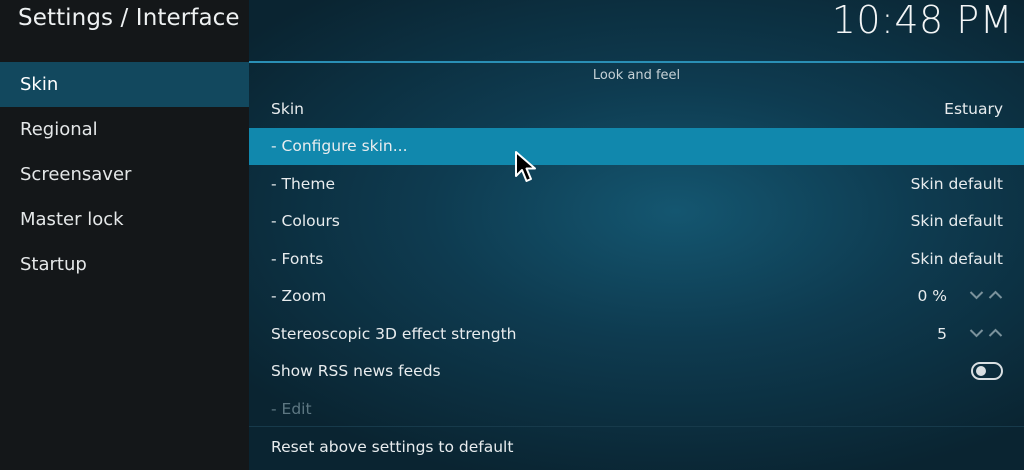 This screenshot has width=1024, height=470. What do you see at coordinates (287, 108) in the screenshot?
I see `setting-label: Skin` at bounding box center [287, 108].